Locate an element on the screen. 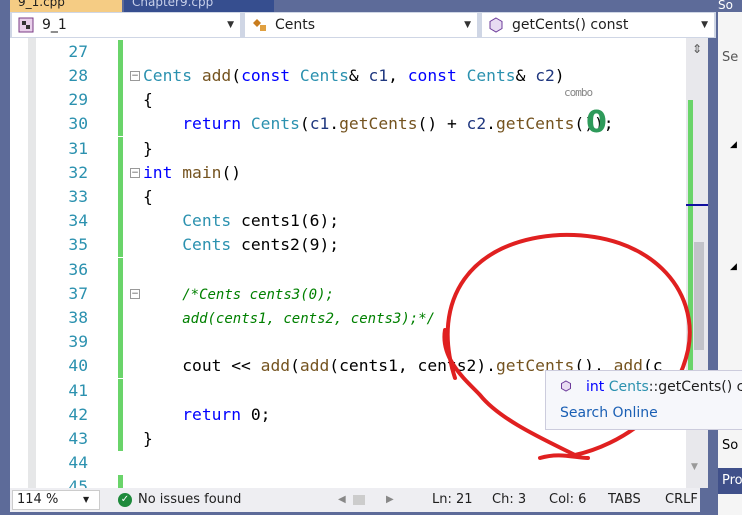  red-ink-circle is located at coordinates (567, 346).